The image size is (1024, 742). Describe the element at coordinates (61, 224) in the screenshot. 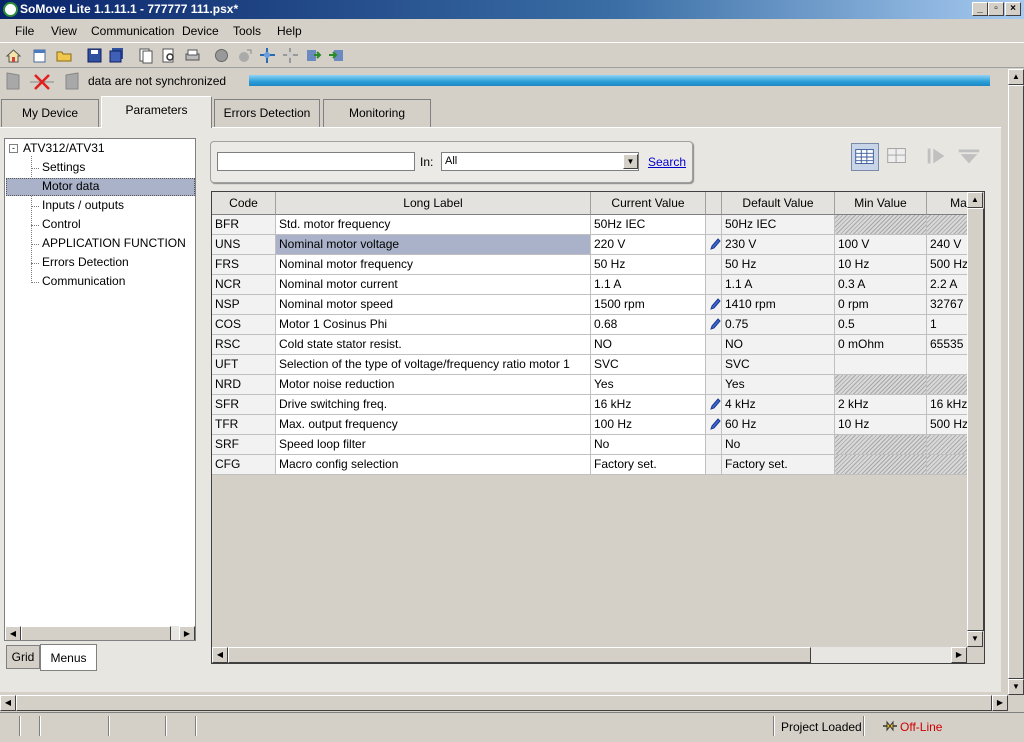

I see `tree-item-control: Control` at that location.